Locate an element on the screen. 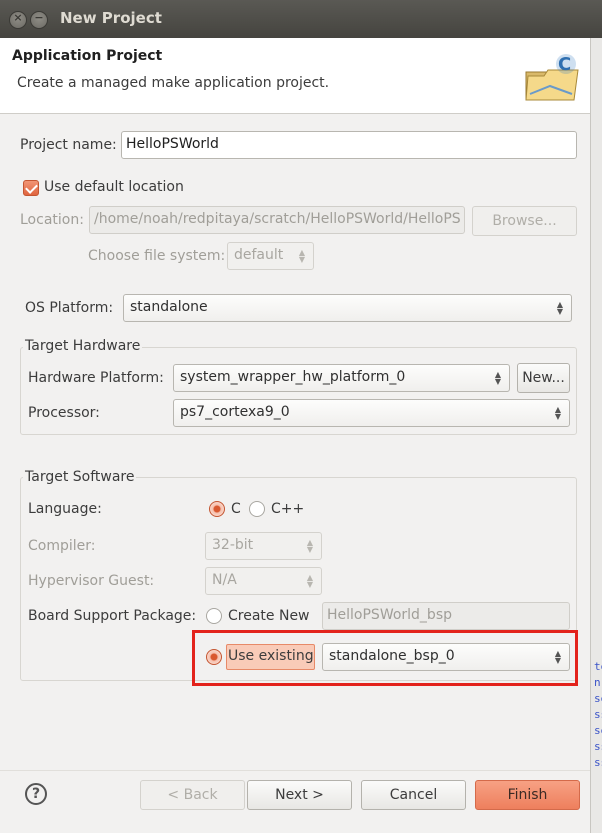 The width and height of the screenshot is (602, 833). hypervisor-value: N/A is located at coordinates (224, 580).